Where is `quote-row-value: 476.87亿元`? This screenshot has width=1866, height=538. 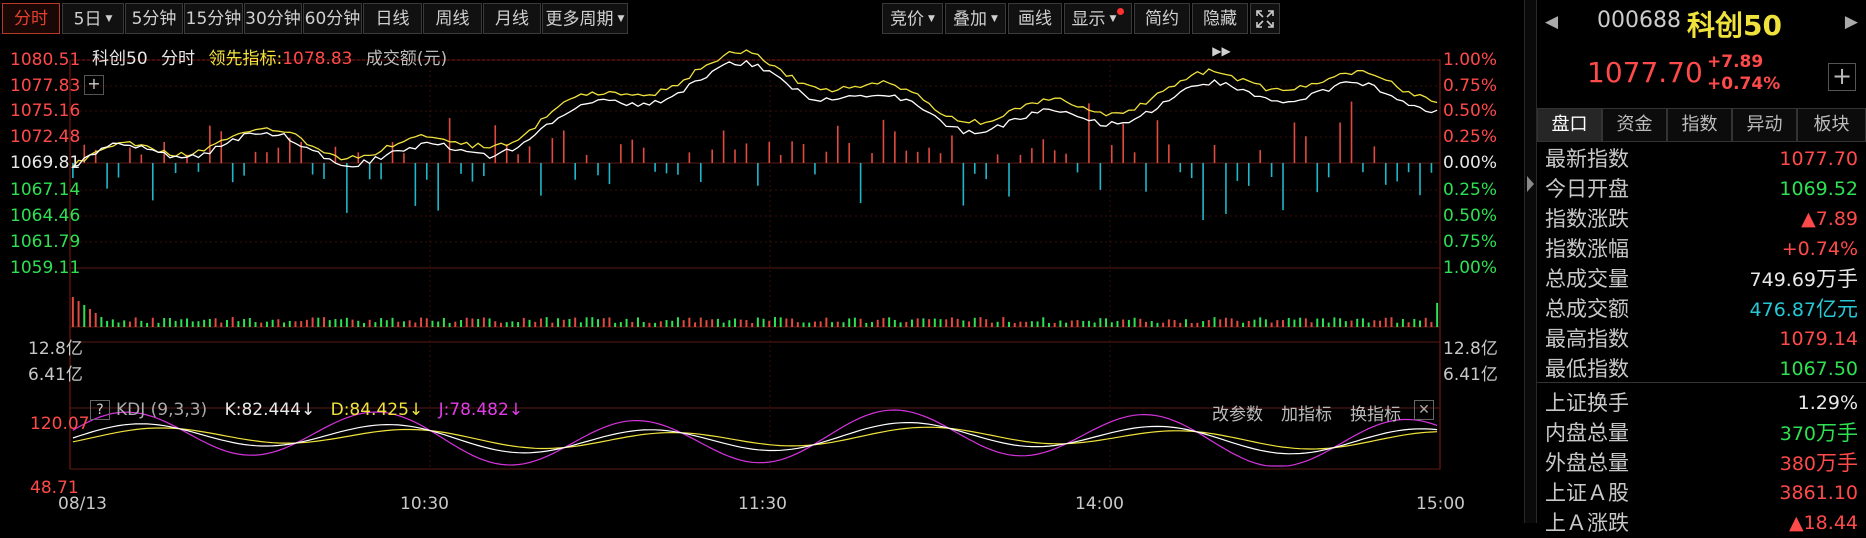 quote-row-value: 476.87亿元 is located at coordinates (1804, 309).